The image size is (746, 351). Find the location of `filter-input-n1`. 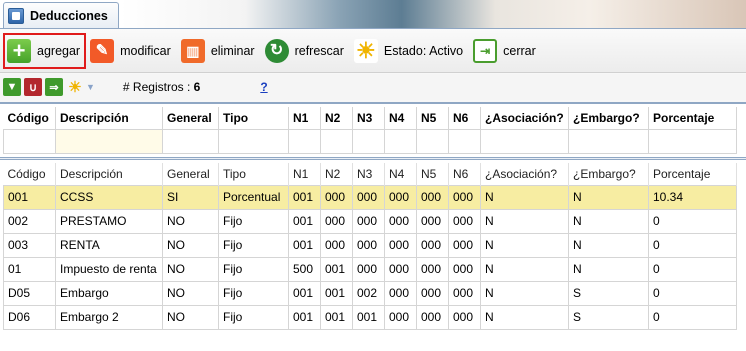

filter-input-n1 is located at coordinates (304, 141).